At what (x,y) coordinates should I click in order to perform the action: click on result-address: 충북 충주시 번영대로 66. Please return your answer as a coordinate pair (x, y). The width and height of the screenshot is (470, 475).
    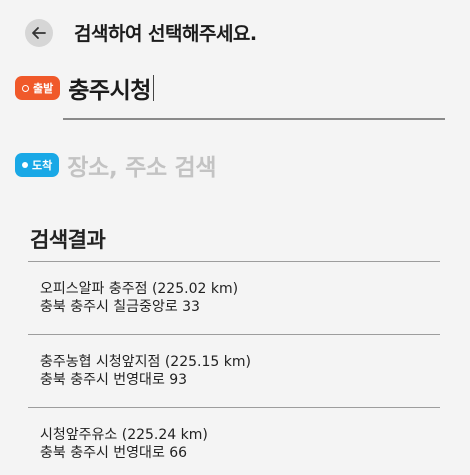
    Looking at the image, I should click on (114, 453).